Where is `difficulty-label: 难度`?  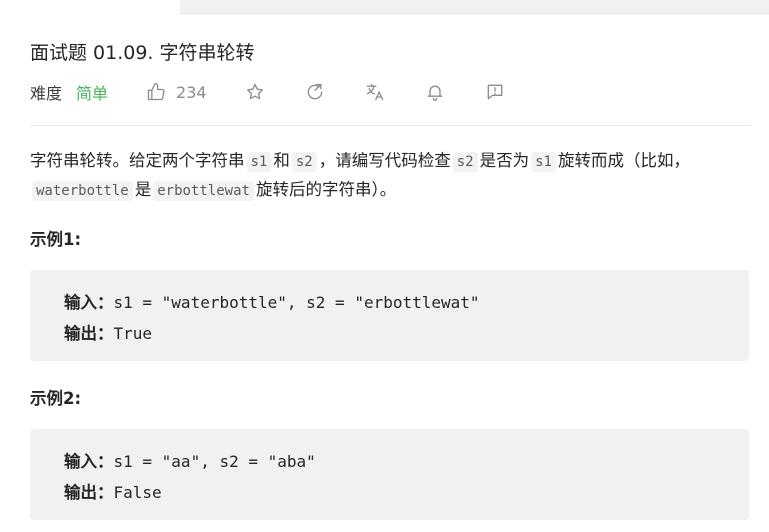
difficulty-label: 难度 is located at coordinates (46, 93).